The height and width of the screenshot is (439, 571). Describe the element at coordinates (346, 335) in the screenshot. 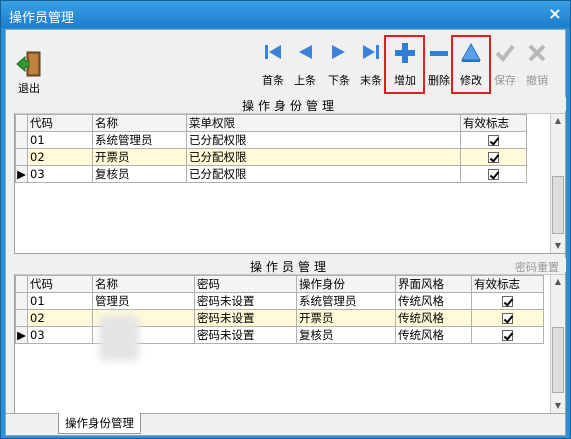

I see `cell-role: 复核员` at that location.